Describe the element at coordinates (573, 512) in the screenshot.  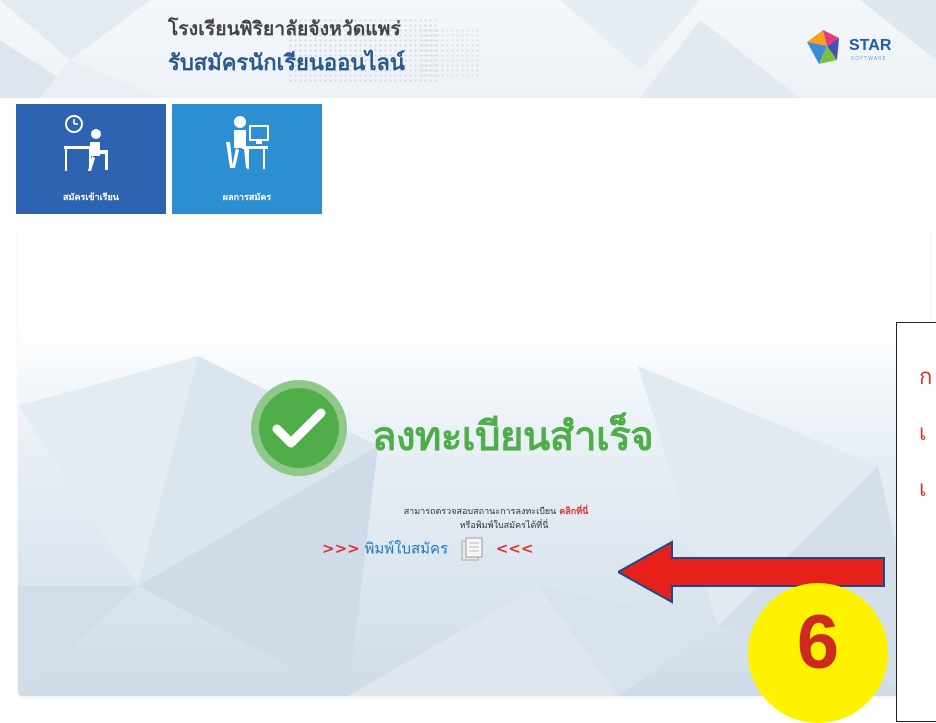
I see `check-status-link: คลิกที่นี่` at that location.